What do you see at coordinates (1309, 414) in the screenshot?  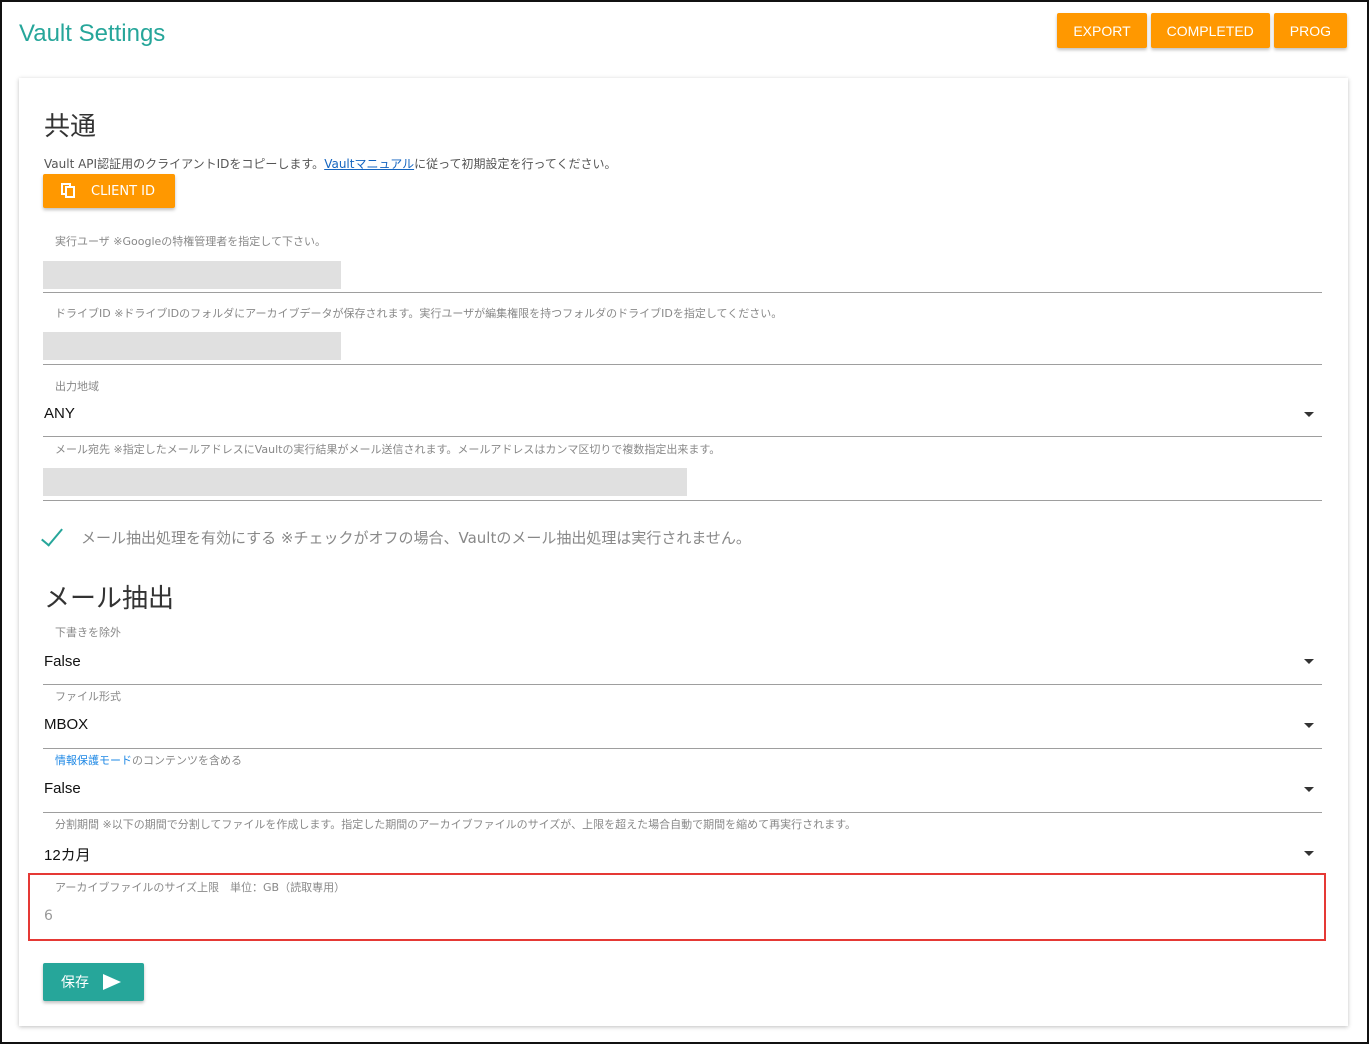 I see `region-dropdown-caret-icon` at bounding box center [1309, 414].